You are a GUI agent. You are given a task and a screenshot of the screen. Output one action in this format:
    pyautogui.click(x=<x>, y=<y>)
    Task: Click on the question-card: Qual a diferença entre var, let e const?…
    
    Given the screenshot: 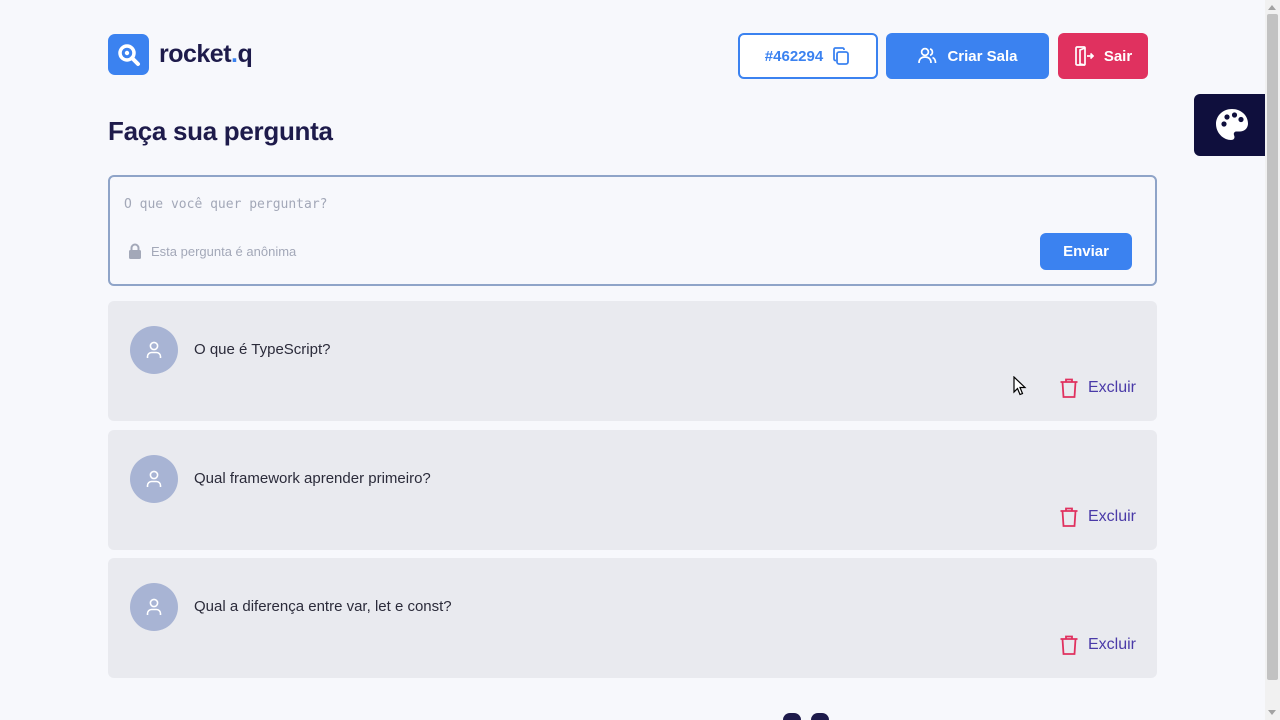 What is the action you would take?
    pyautogui.click(x=632, y=618)
    